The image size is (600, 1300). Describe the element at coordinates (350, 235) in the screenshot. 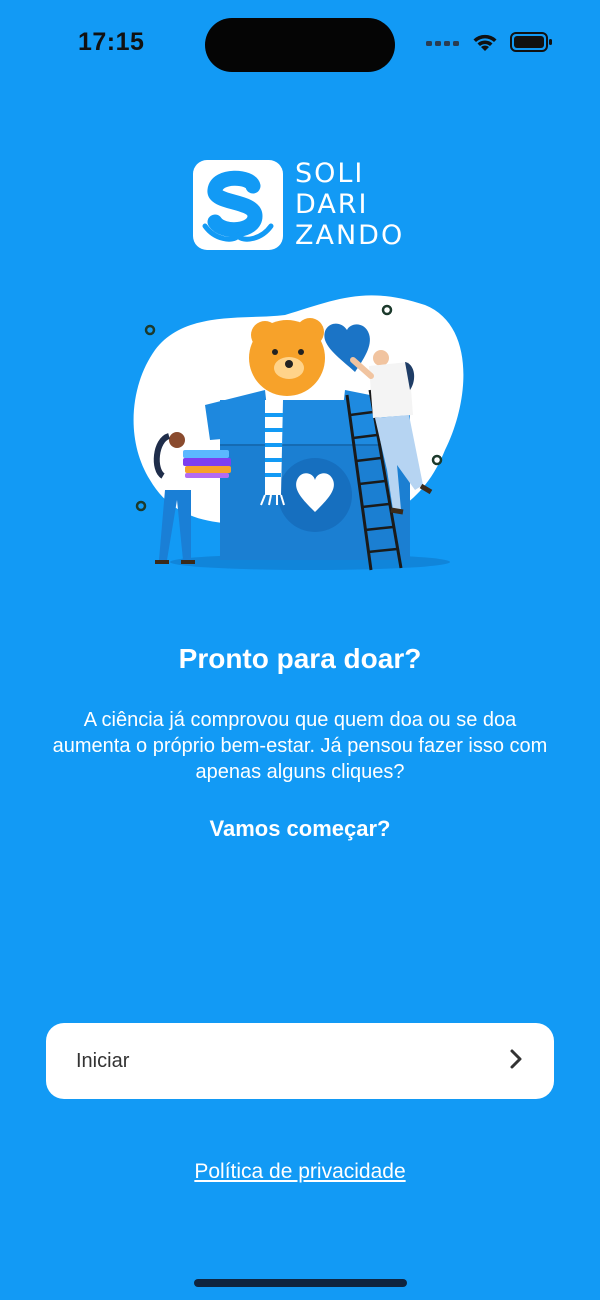

I see `logo-line-3: ZANDO` at that location.